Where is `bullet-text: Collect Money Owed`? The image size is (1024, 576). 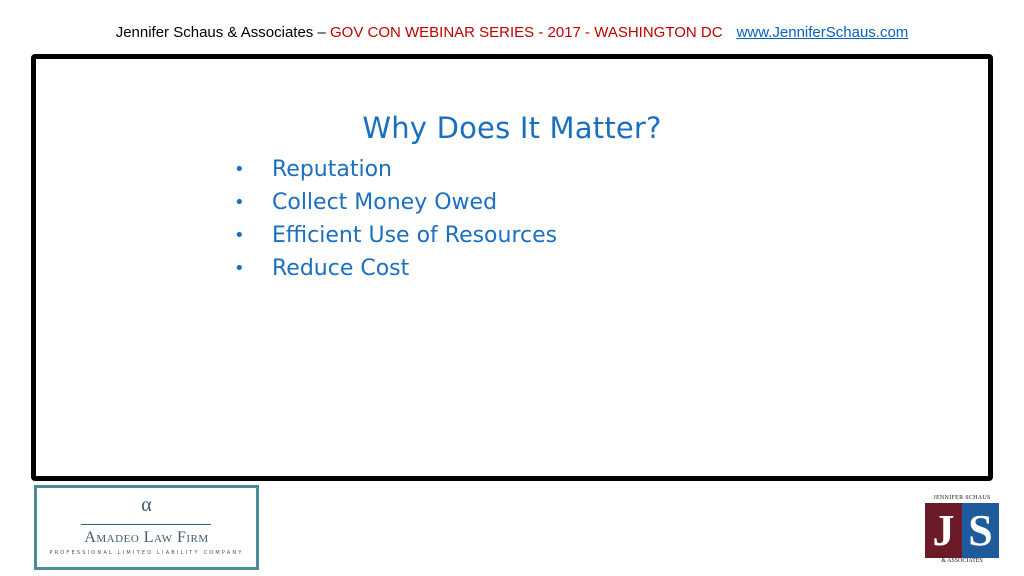 bullet-text: Collect Money Owed is located at coordinates (385, 202).